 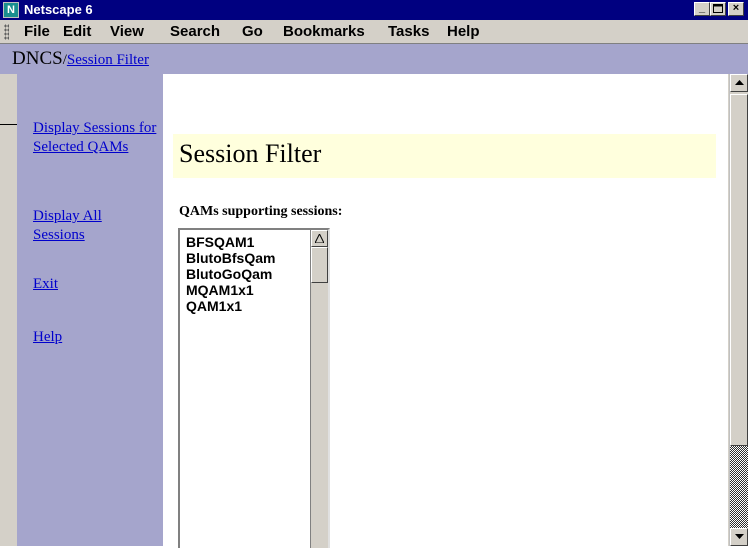 What do you see at coordinates (230, 274) in the screenshot?
I see `list-item: BlutoGoQam` at bounding box center [230, 274].